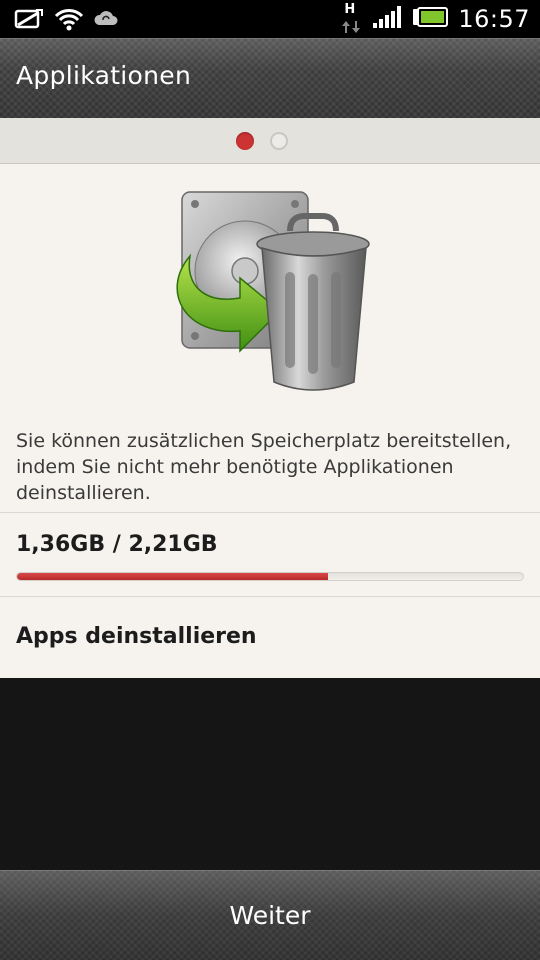 Image resolution: width=540 pixels, height=960 pixels. What do you see at coordinates (106, 21) in the screenshot?
I see `sync-cloud-icon` at bounding box center [106, 21].